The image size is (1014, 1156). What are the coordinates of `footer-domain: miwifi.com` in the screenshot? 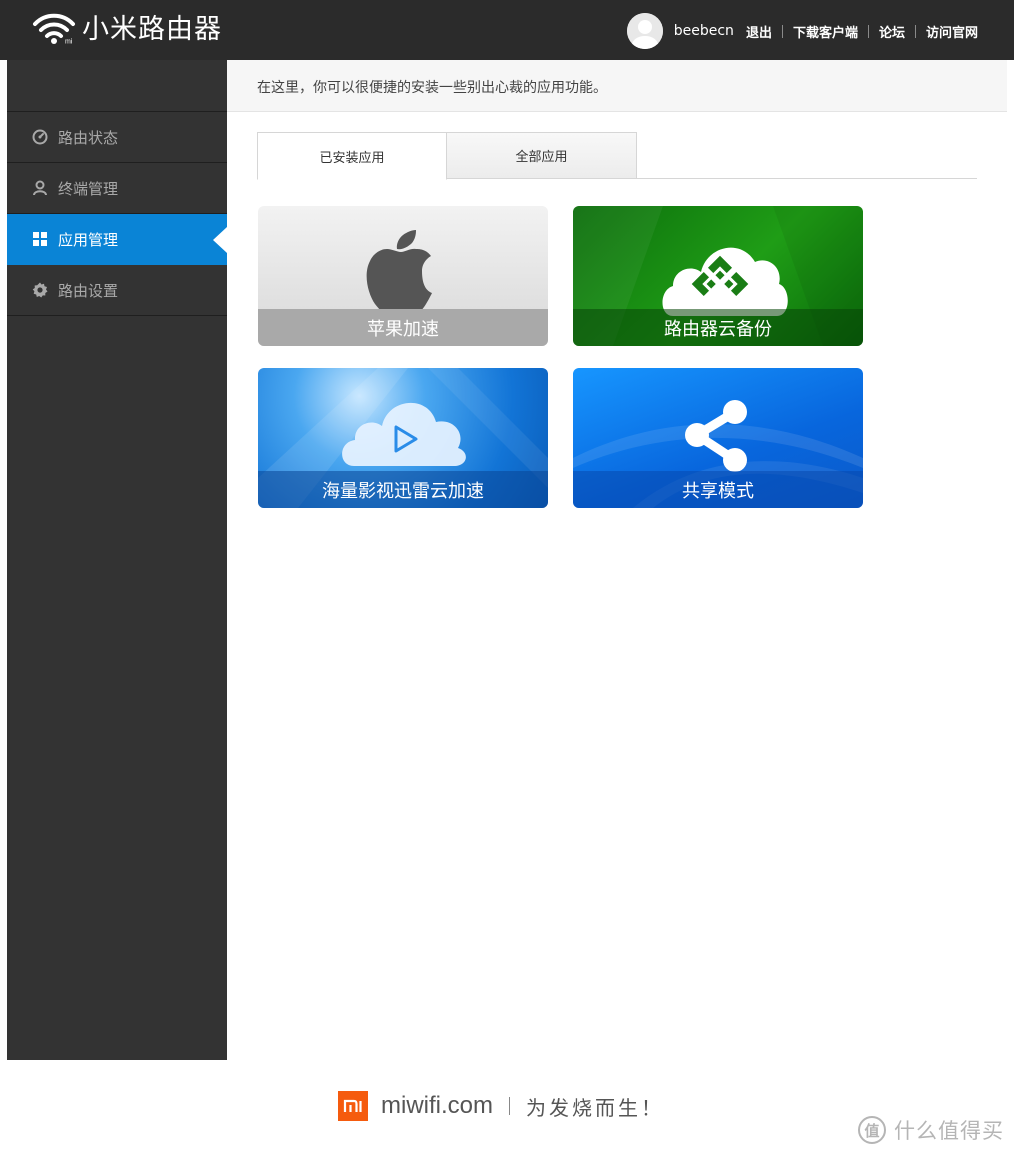 It's located at (437, 1106).